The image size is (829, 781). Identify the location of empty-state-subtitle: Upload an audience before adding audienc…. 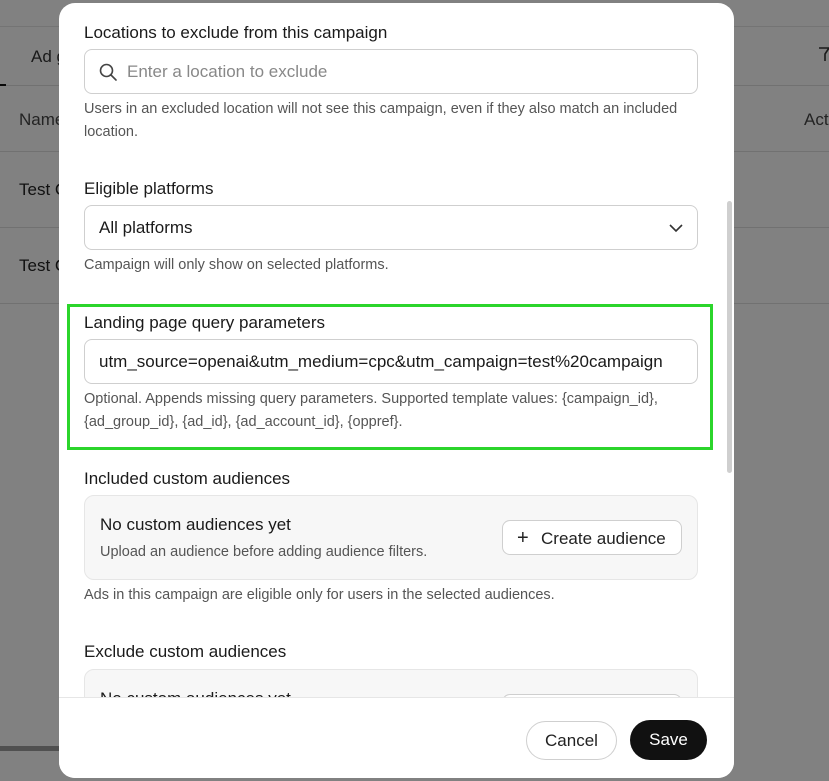
(264, 552).